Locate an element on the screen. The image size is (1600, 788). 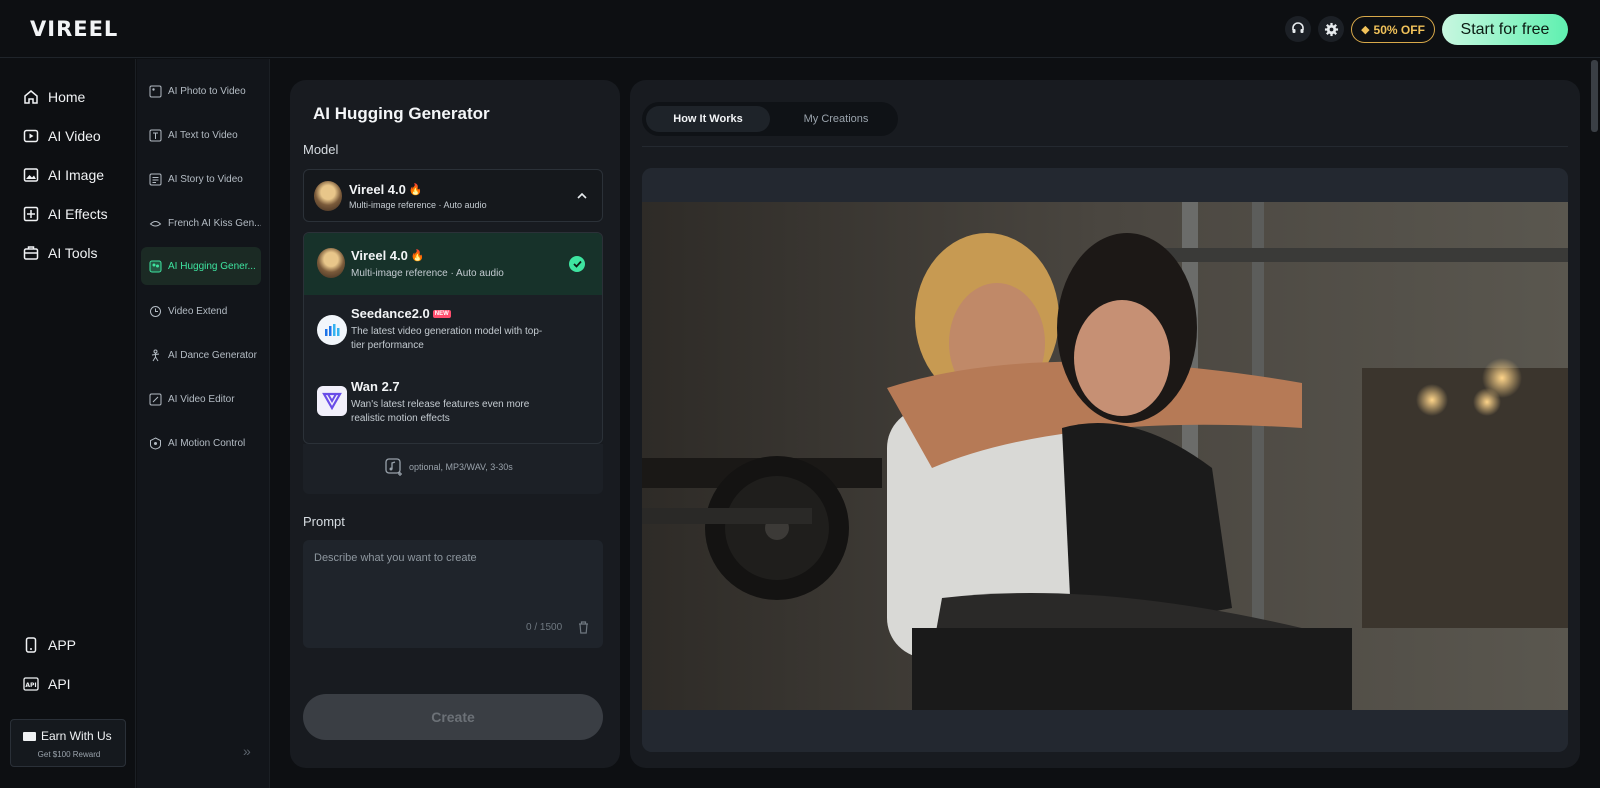
char-count: 0 / 1500 is located at coordinates (544, 627).